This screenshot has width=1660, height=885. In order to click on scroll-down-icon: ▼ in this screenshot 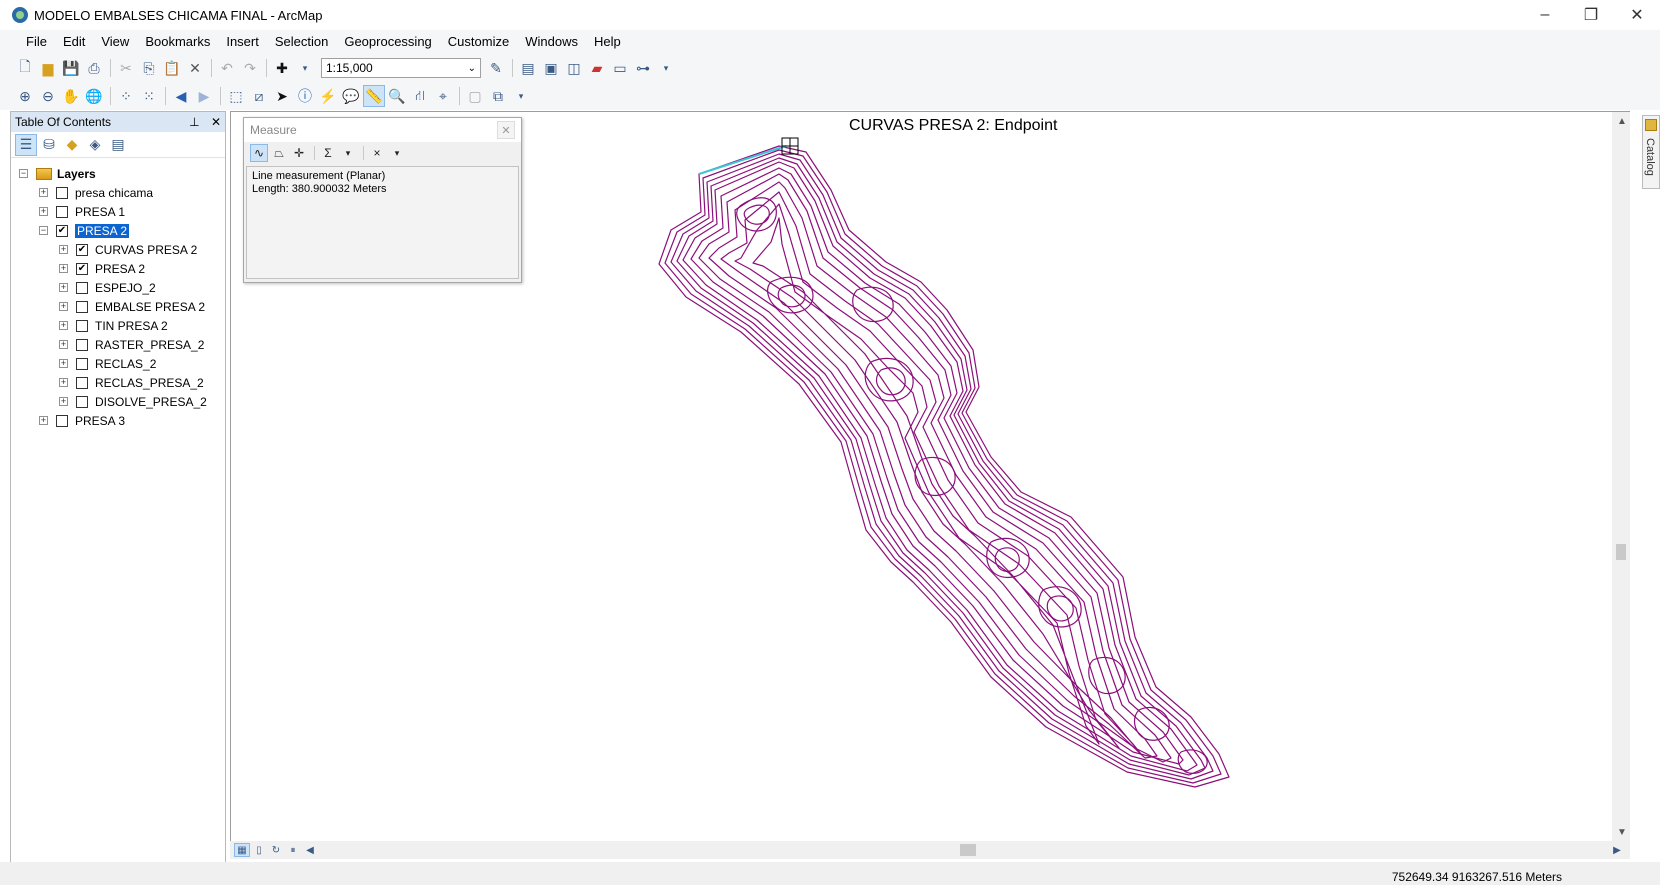, I will do `click(1622, 832)`.